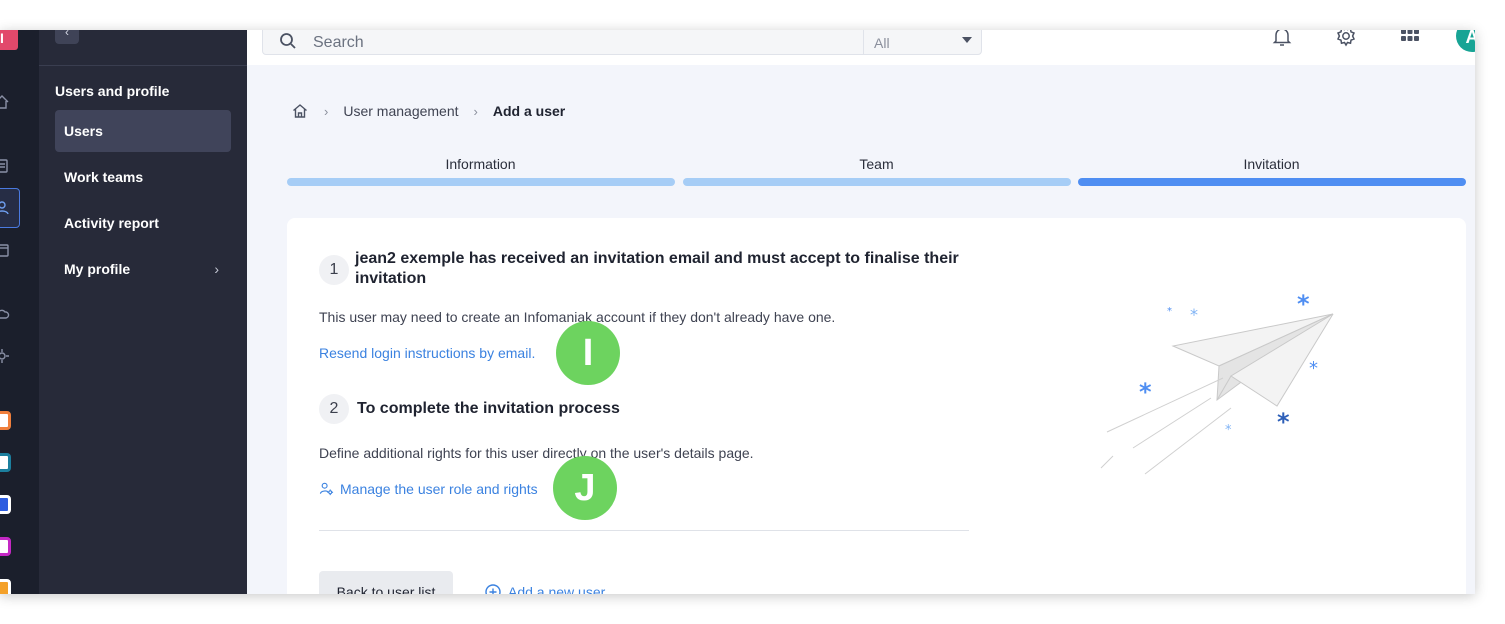  Describe the element at coordinates (5, 250) in the screenshot. I see `calendar-icon` at that location.